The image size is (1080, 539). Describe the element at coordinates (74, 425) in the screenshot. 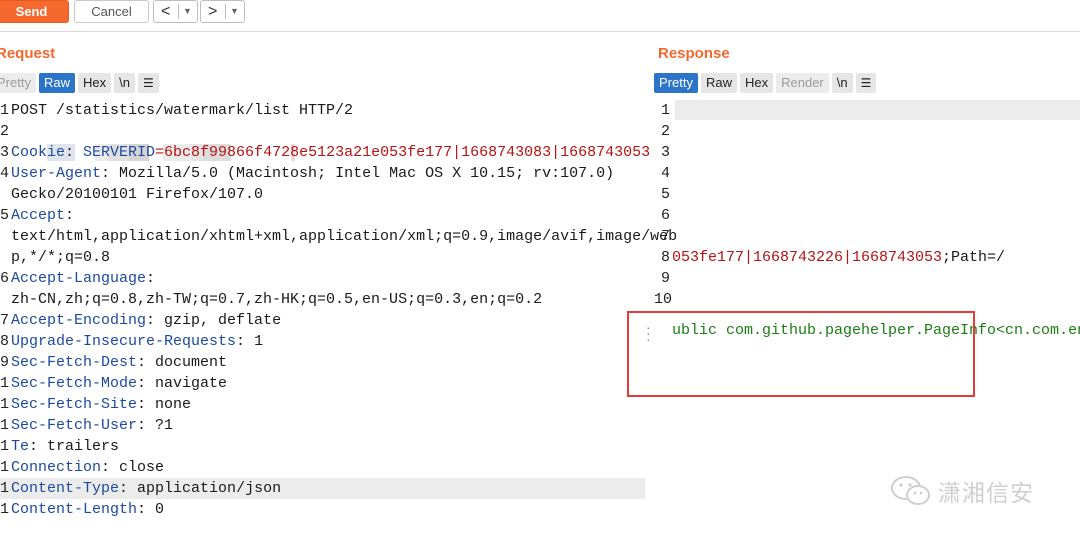

I see `header-key: Sec-Fetch-User` at that location.